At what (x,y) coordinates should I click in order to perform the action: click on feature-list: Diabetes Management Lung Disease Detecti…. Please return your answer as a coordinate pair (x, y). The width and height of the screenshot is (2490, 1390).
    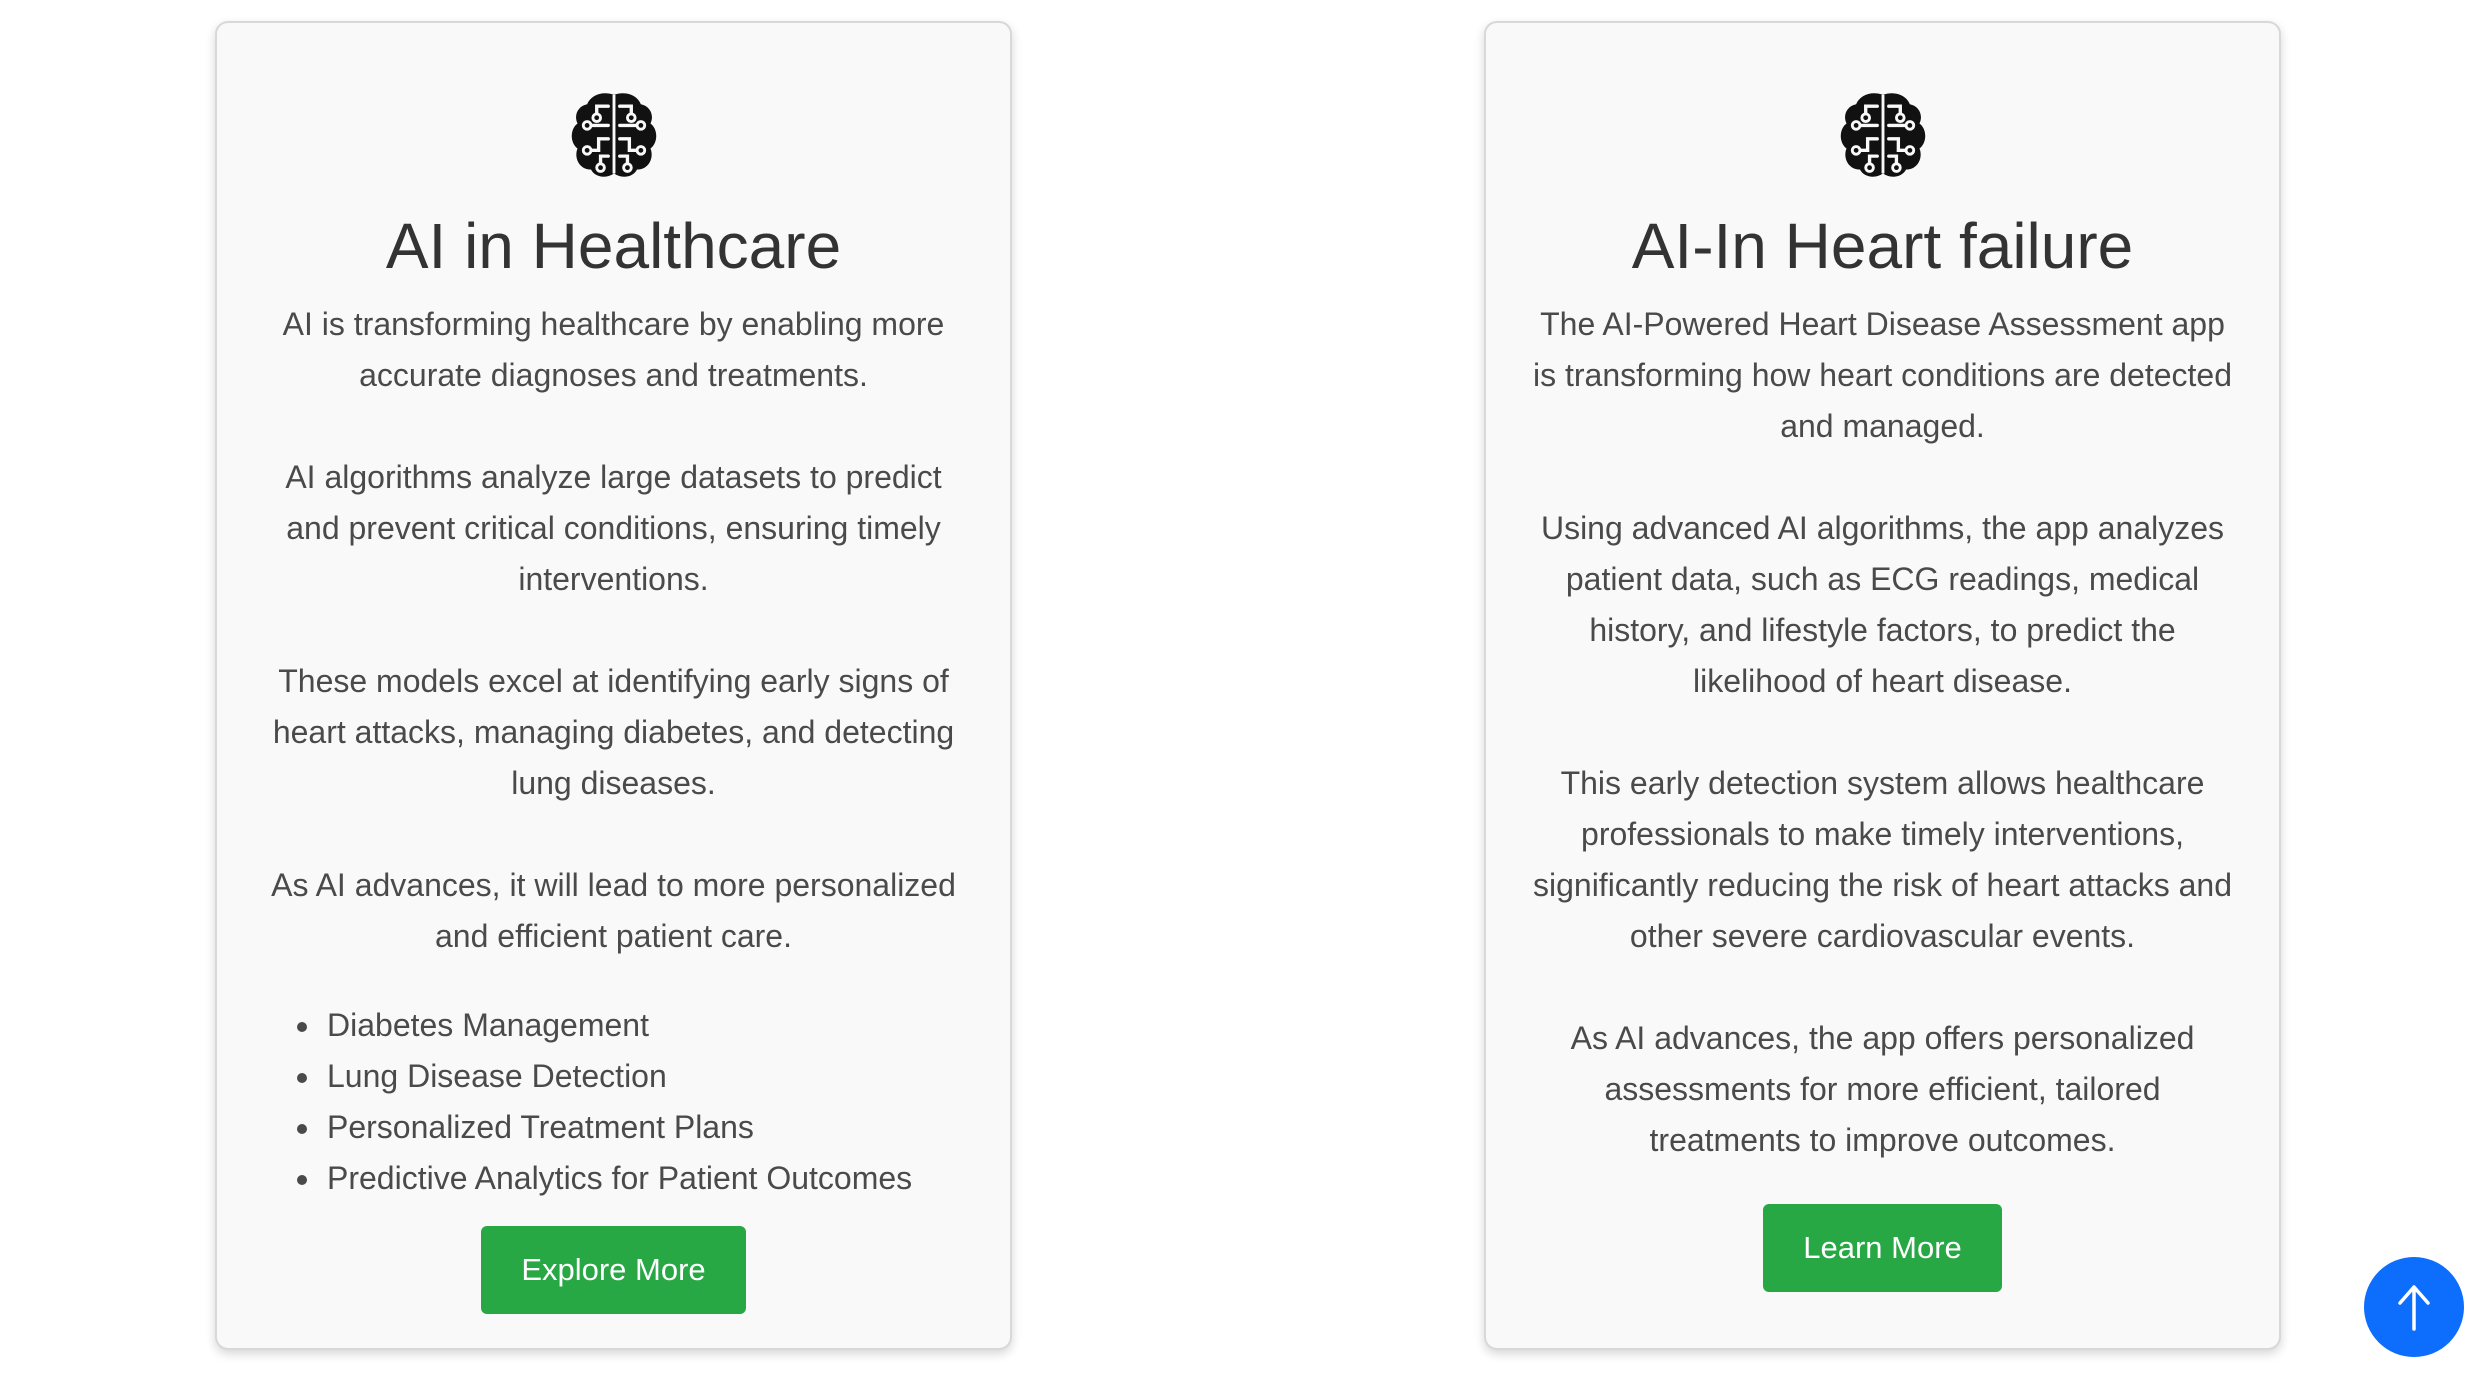
    Looking at the image, I should click on (613, 1102).